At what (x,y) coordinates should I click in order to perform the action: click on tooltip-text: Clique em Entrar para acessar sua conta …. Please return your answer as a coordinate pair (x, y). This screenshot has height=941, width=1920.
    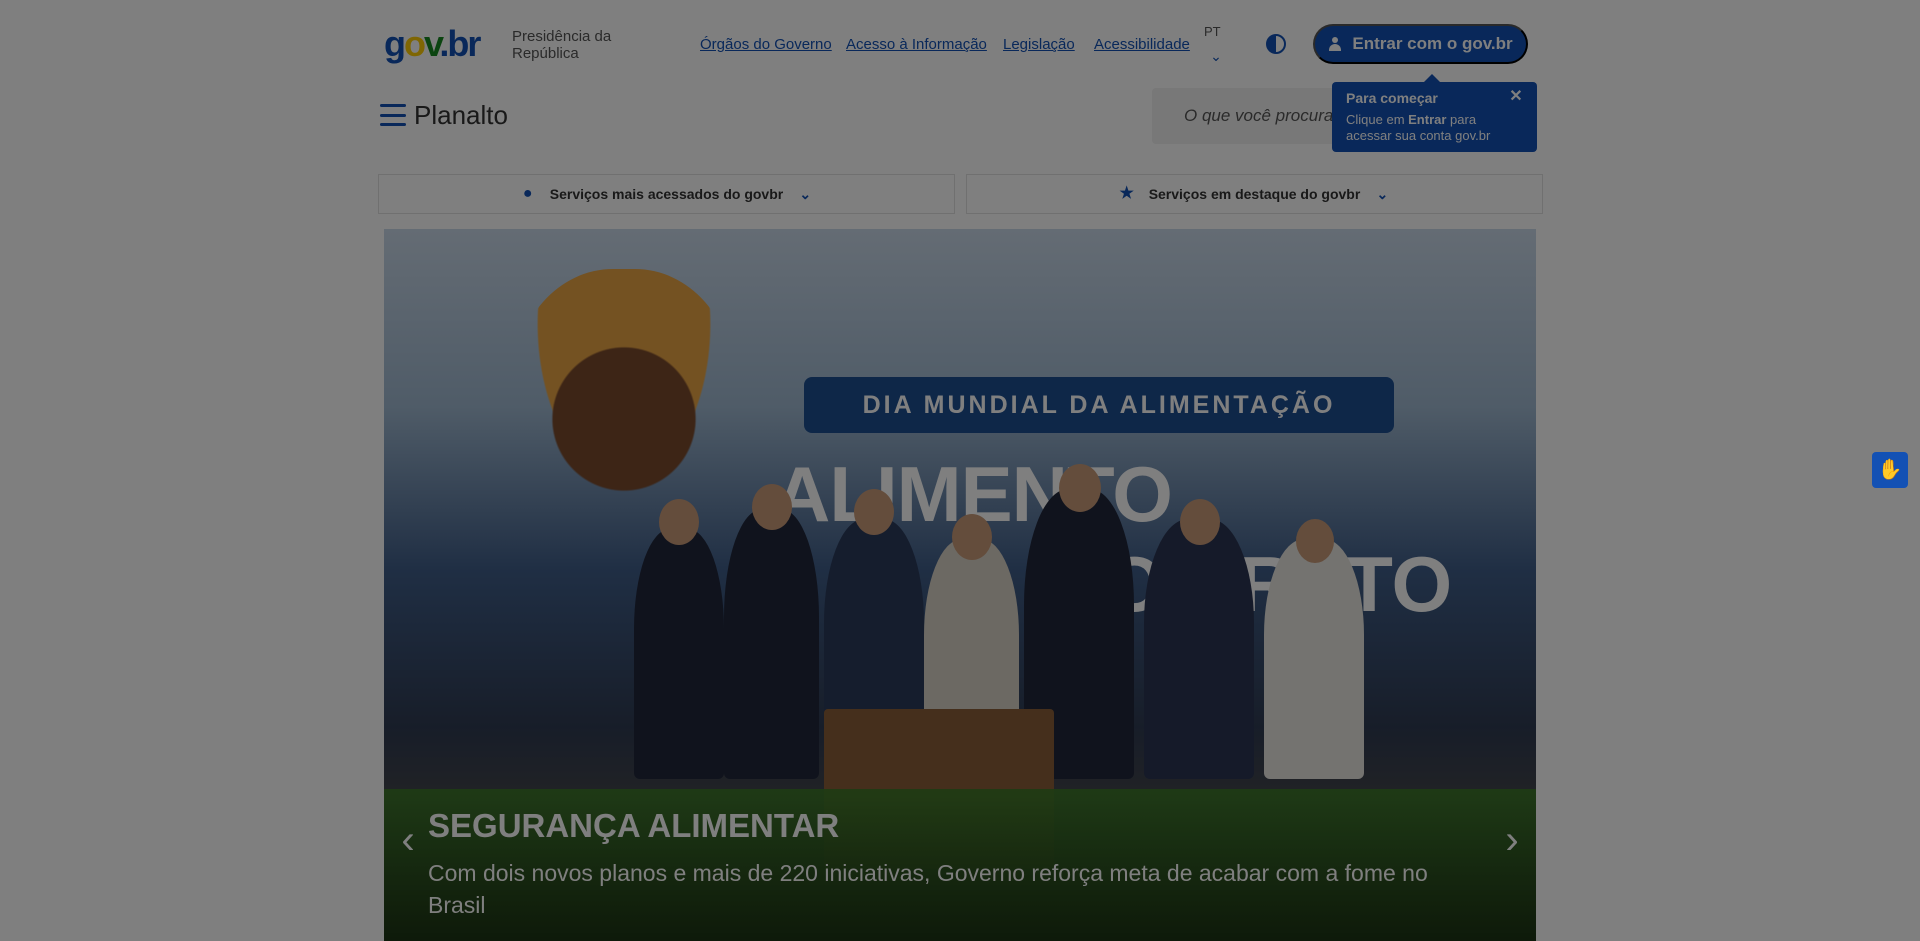
    Looking at the image, I should click on (1434, 128).